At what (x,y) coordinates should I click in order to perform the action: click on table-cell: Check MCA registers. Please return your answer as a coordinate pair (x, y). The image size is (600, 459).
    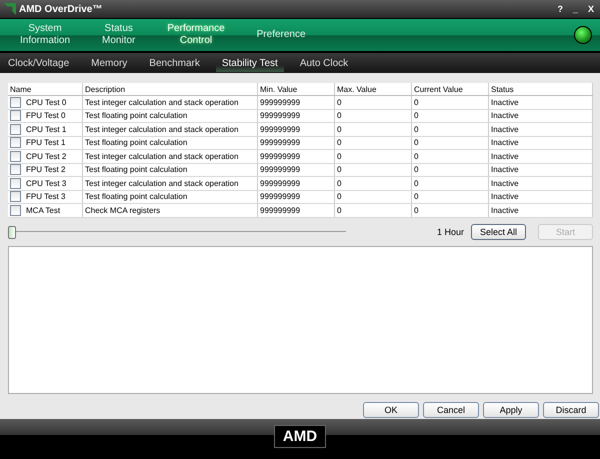
    Looking at the image, I should click on (170, 210).